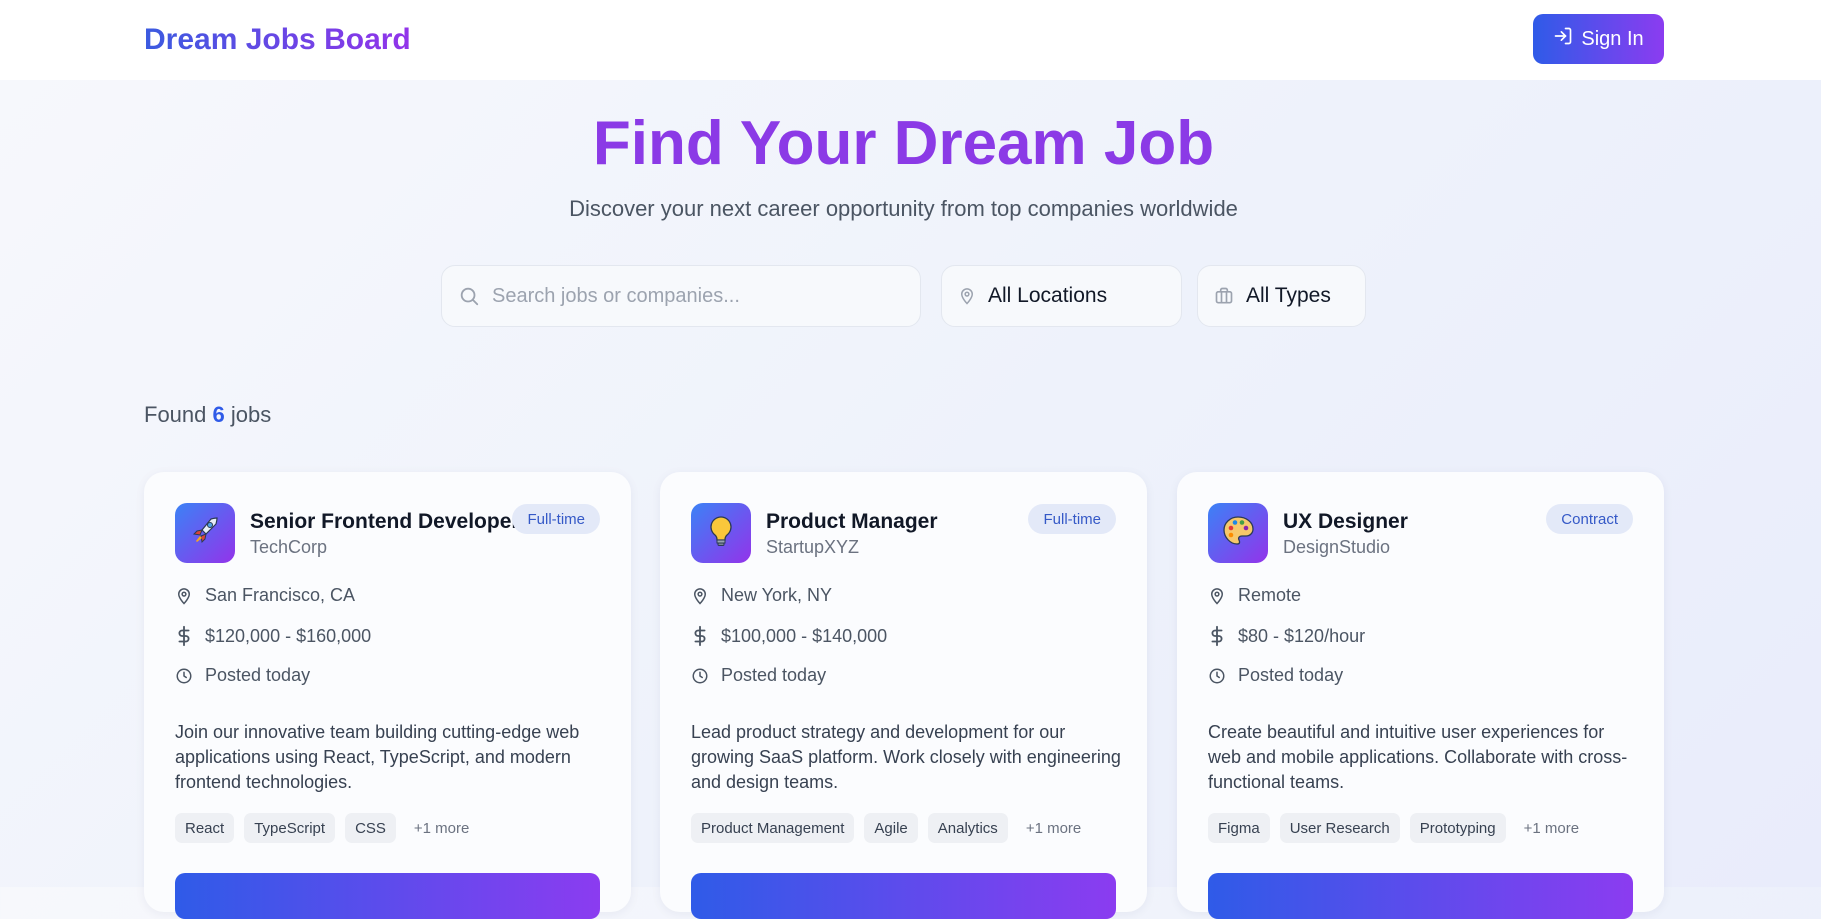  What do you see at coordinates (903, 143) in the screenshot?
I see `hero-title: Find Your Dream Job` at bounding box center [903, 143].